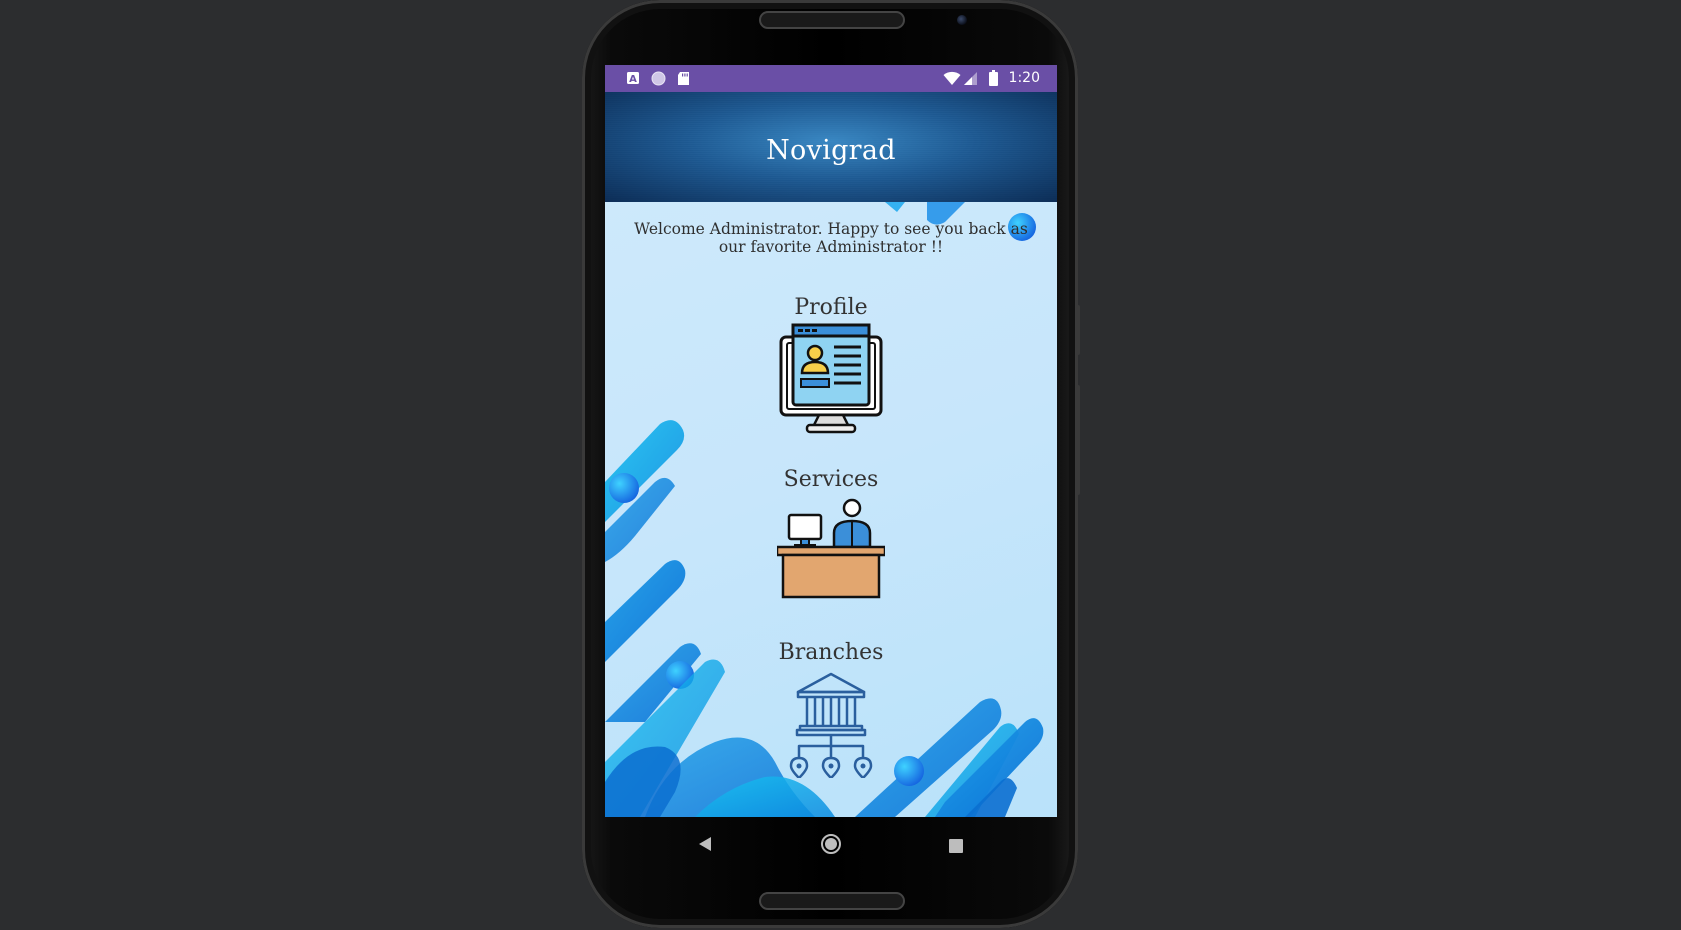  I want to click on branches-bank-icon, so click(831, 726).